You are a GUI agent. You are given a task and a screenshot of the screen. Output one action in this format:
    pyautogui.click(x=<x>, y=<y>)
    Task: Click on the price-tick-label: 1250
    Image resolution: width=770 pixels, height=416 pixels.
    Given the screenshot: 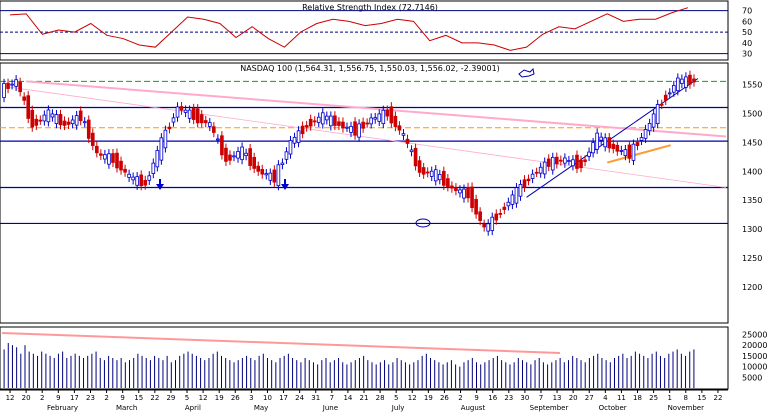 What is the action you would take?
    pyautogui.click(x=752, y=258)
    